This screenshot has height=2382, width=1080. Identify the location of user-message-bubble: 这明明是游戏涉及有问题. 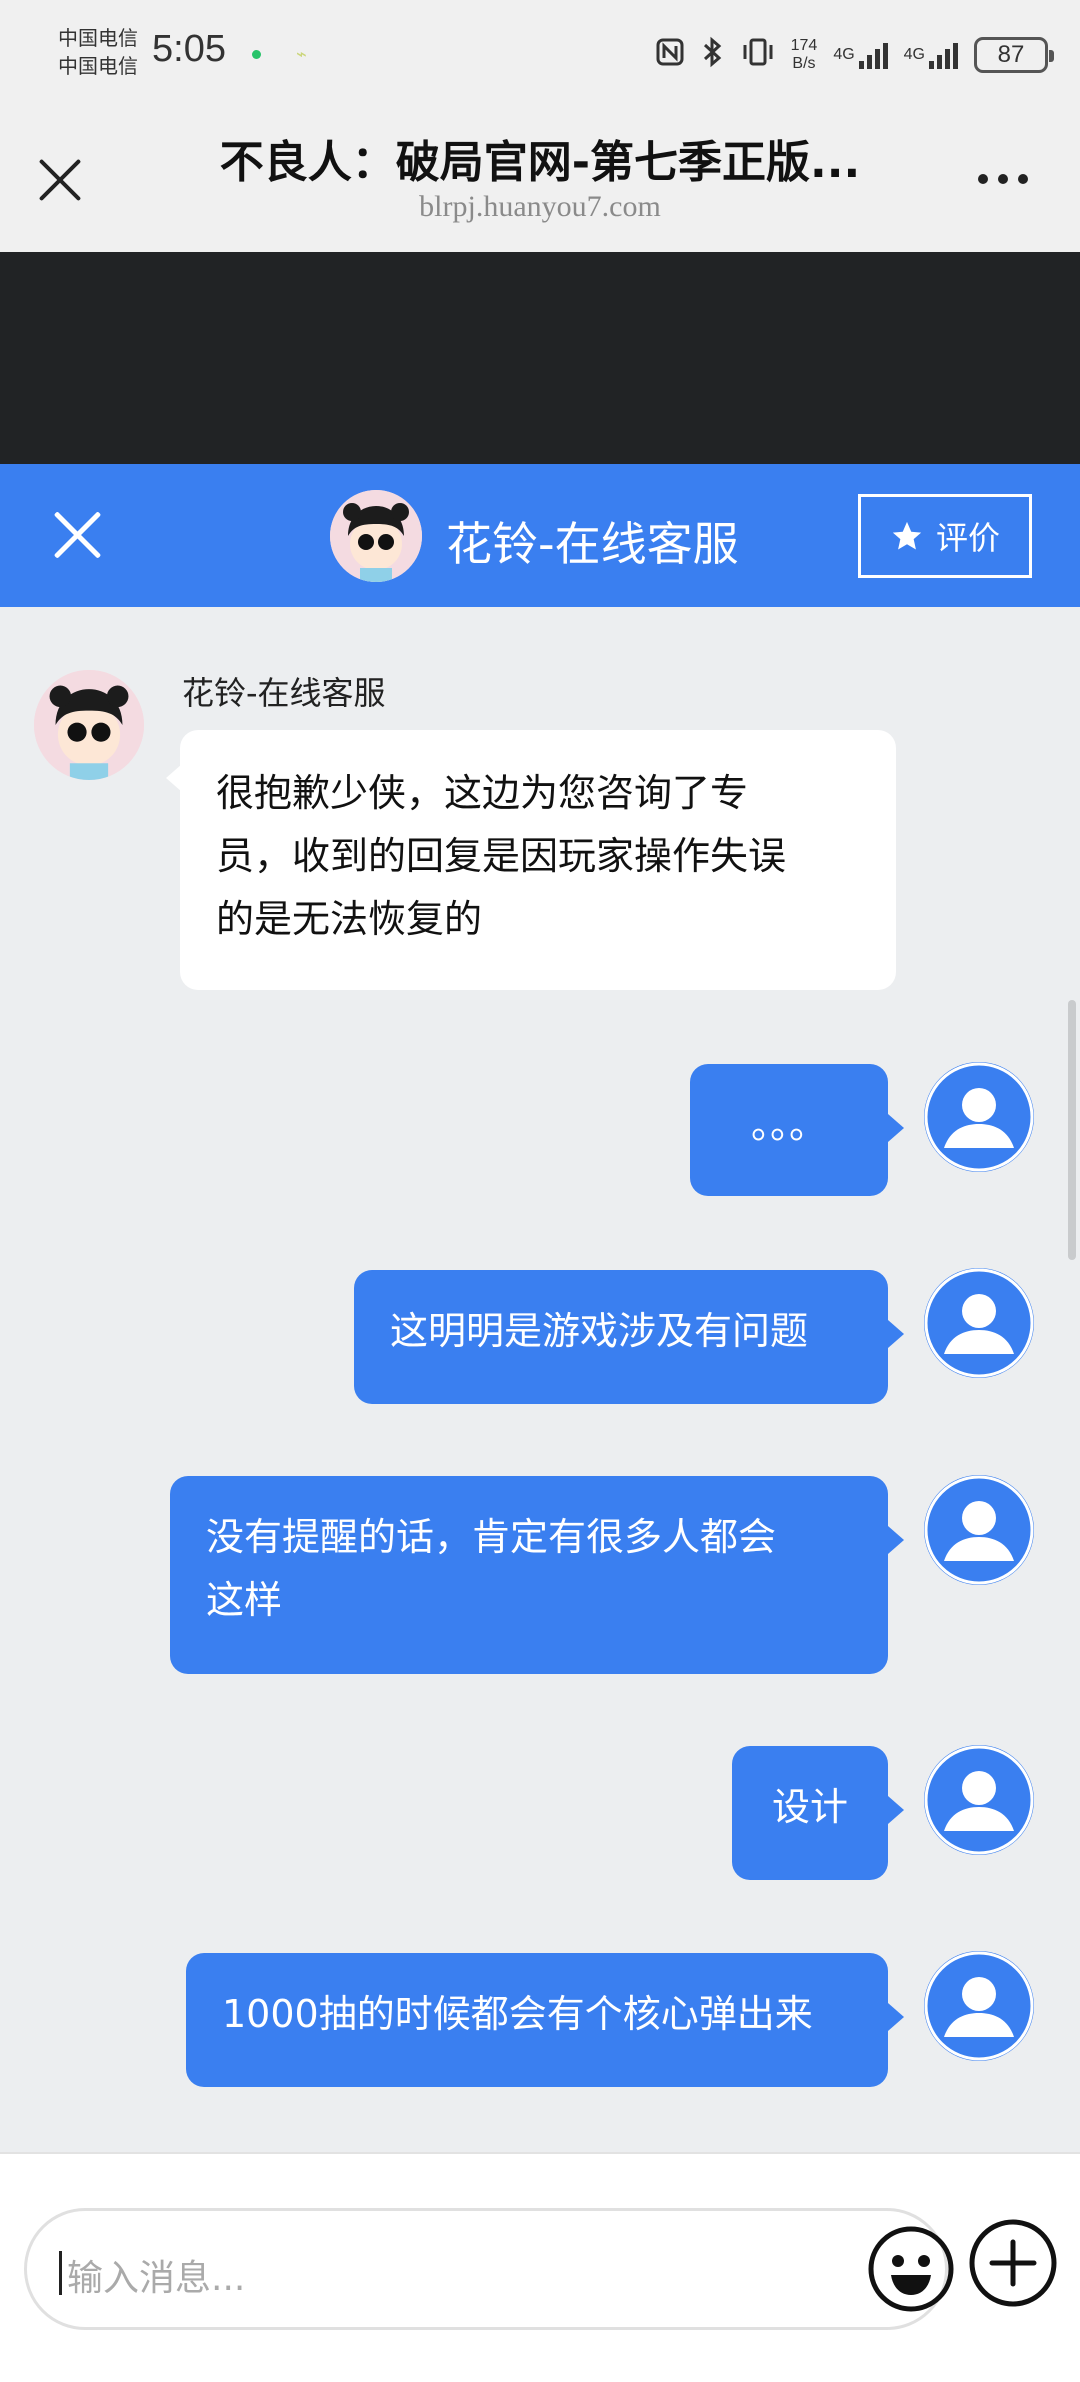
(629, 1337).